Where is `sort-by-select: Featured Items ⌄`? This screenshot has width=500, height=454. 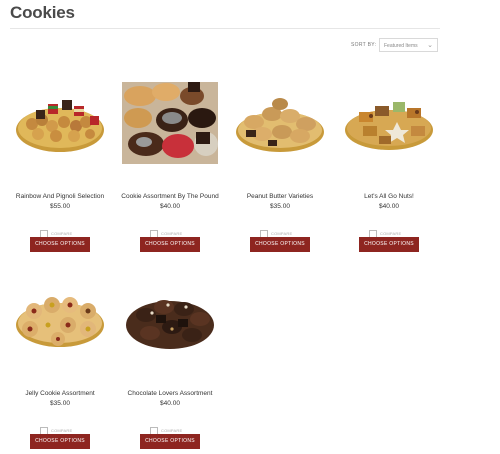
sort-by-select: Featured Items ⌄ is located at coordinates (408, 45).